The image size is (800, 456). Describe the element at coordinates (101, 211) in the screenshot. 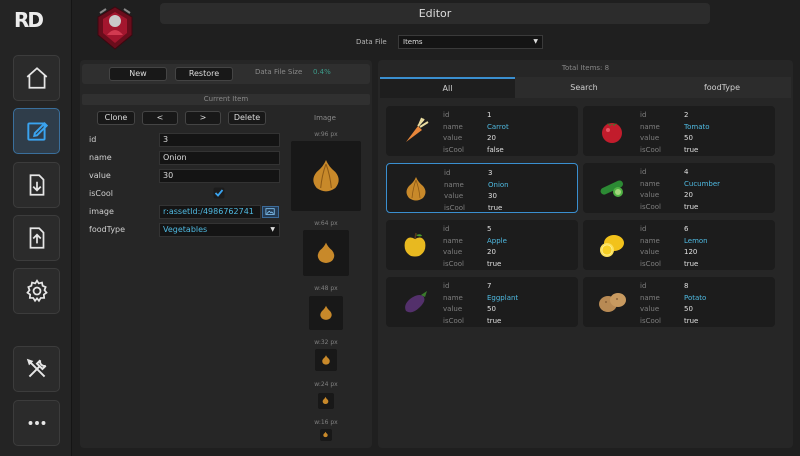

I see `image-label: image` at that location.